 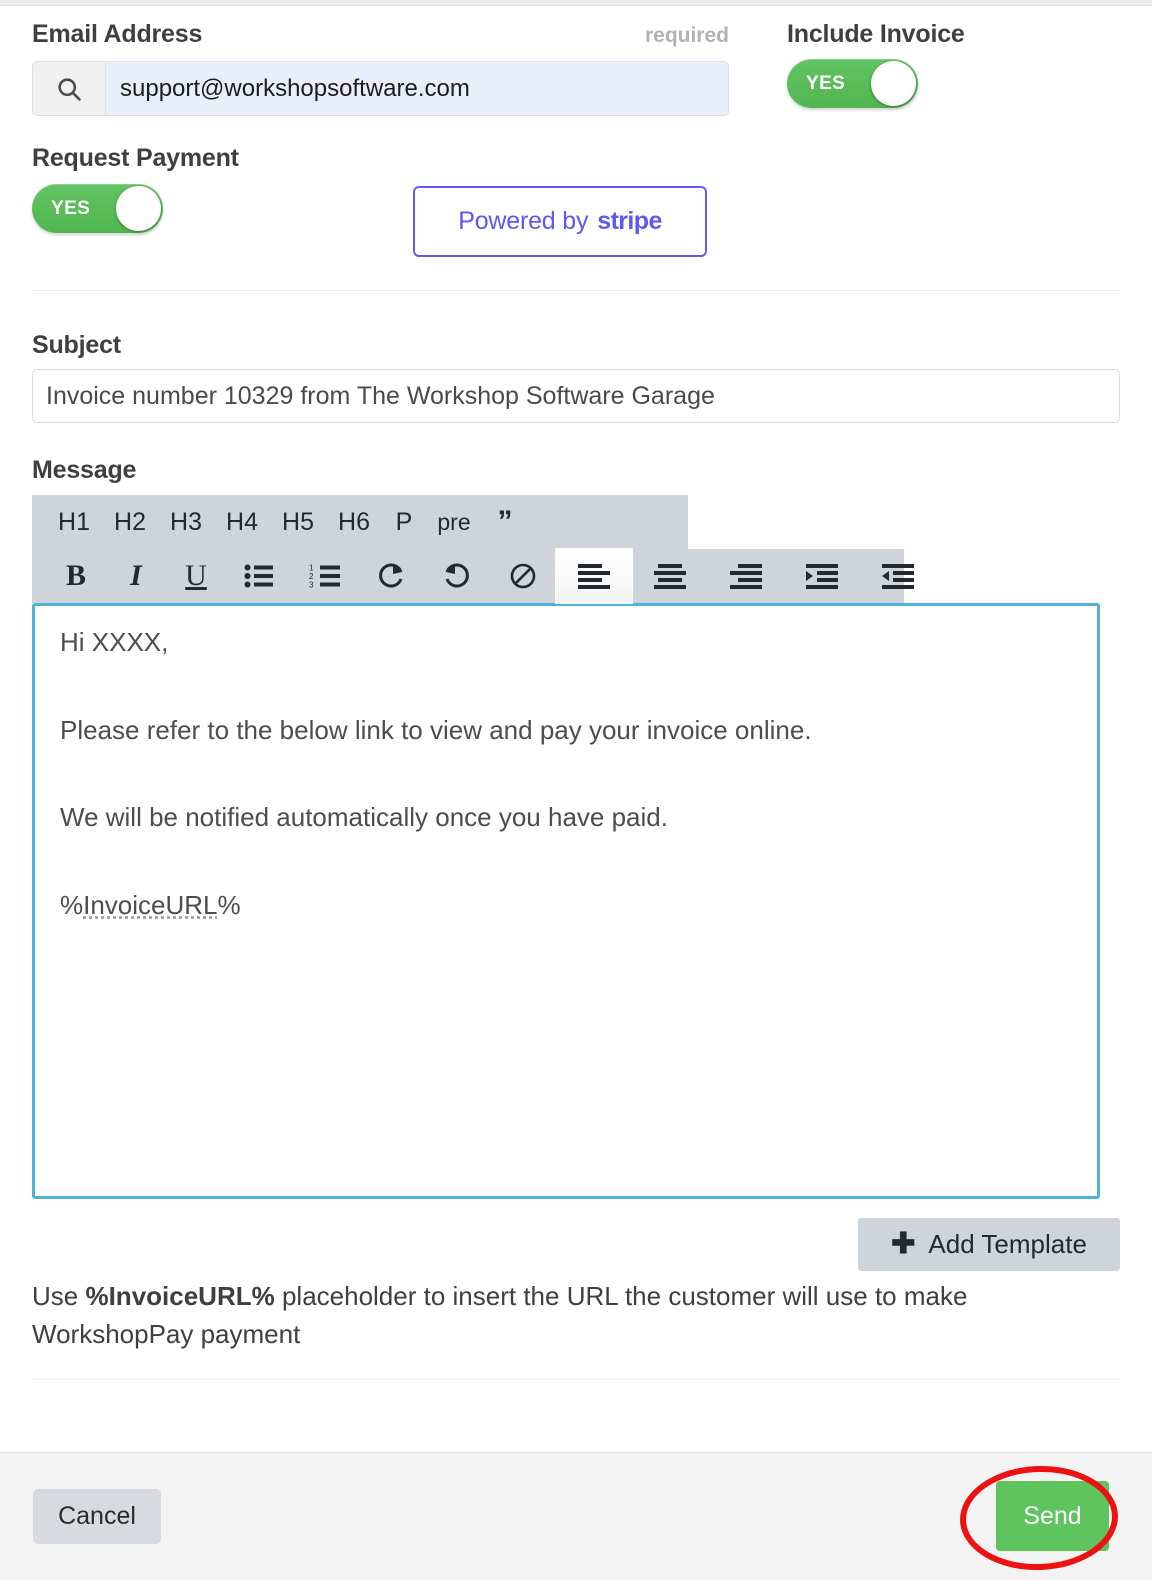 I want to click on heading-2-button: H2, so click(x=130, y=522).